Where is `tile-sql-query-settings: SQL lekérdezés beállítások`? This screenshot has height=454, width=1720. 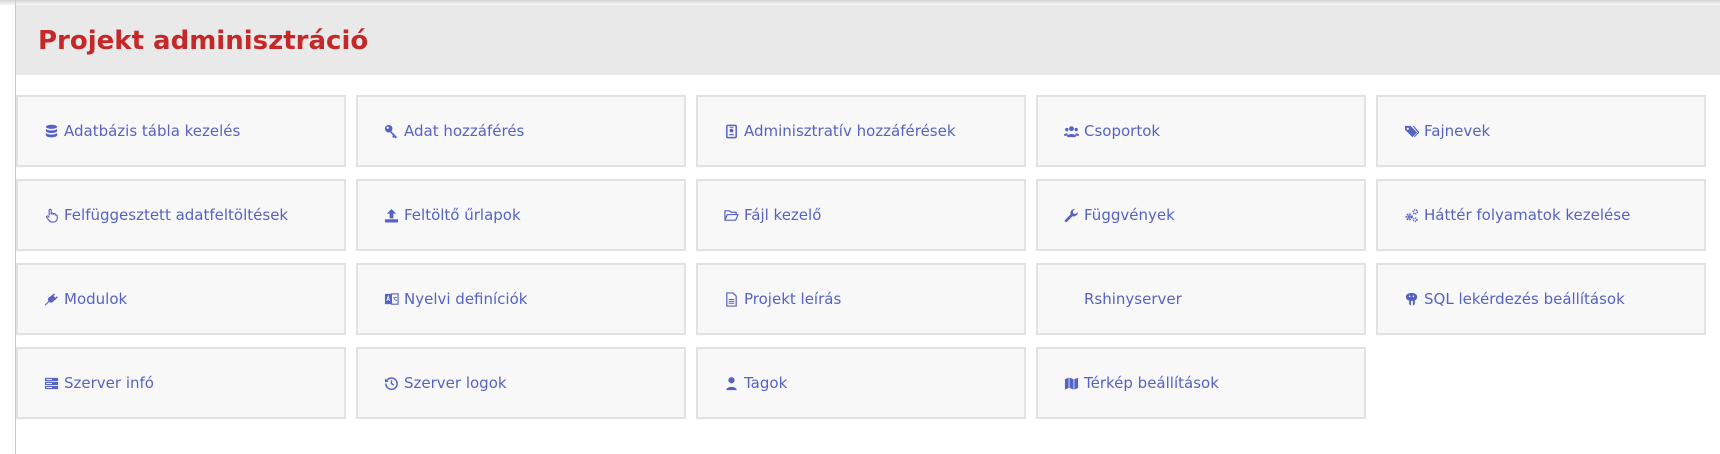 tile-sql-query-settings: SQL lekérdezés beállítások is located at coordinates (1541, 299).